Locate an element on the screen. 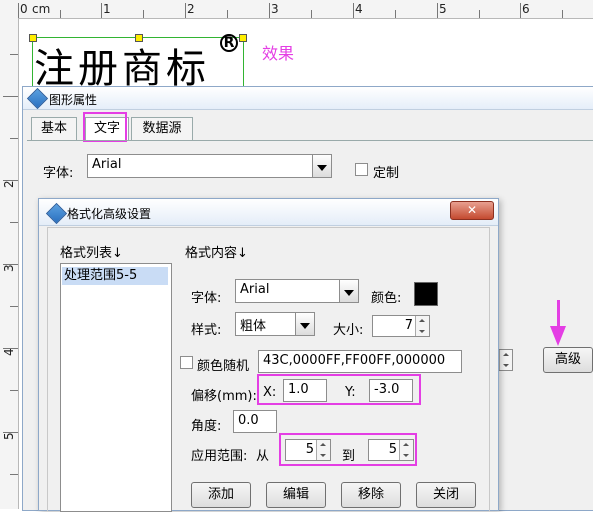  tab-highlight-box is located at coordinates (105, 127).